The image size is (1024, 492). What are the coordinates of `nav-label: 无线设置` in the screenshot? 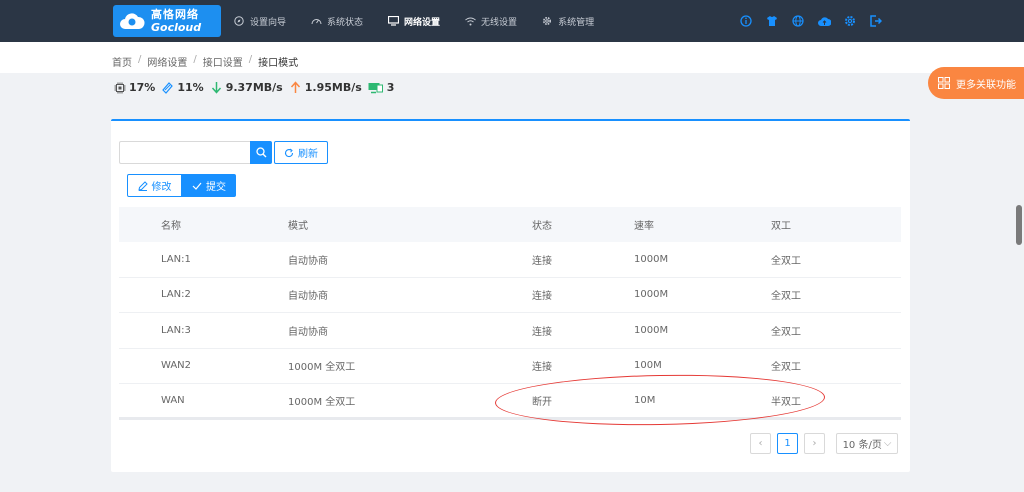 It's located at (499, 22).